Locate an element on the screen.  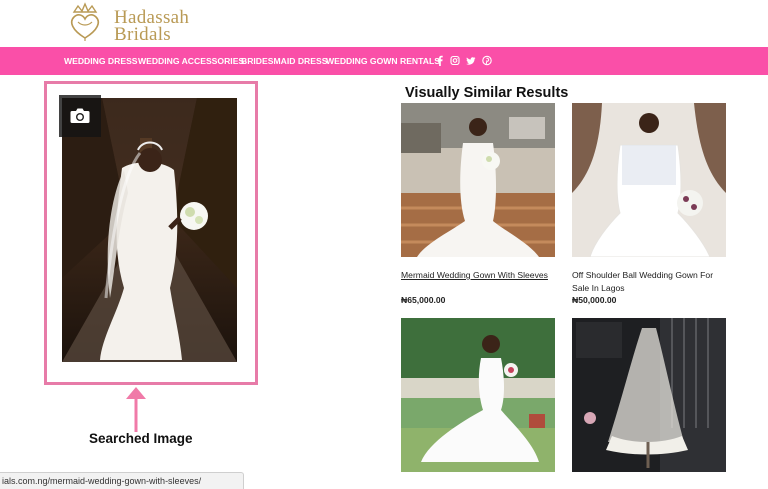
camera-search-button is located at coordinates (80, 116).